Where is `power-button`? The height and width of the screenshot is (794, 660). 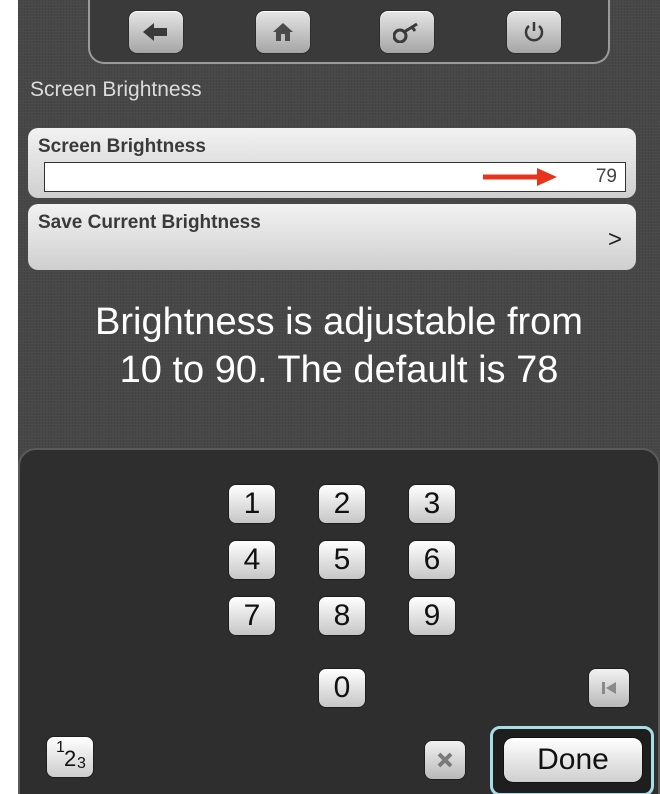 power-button is located at coordinates (534, 32).